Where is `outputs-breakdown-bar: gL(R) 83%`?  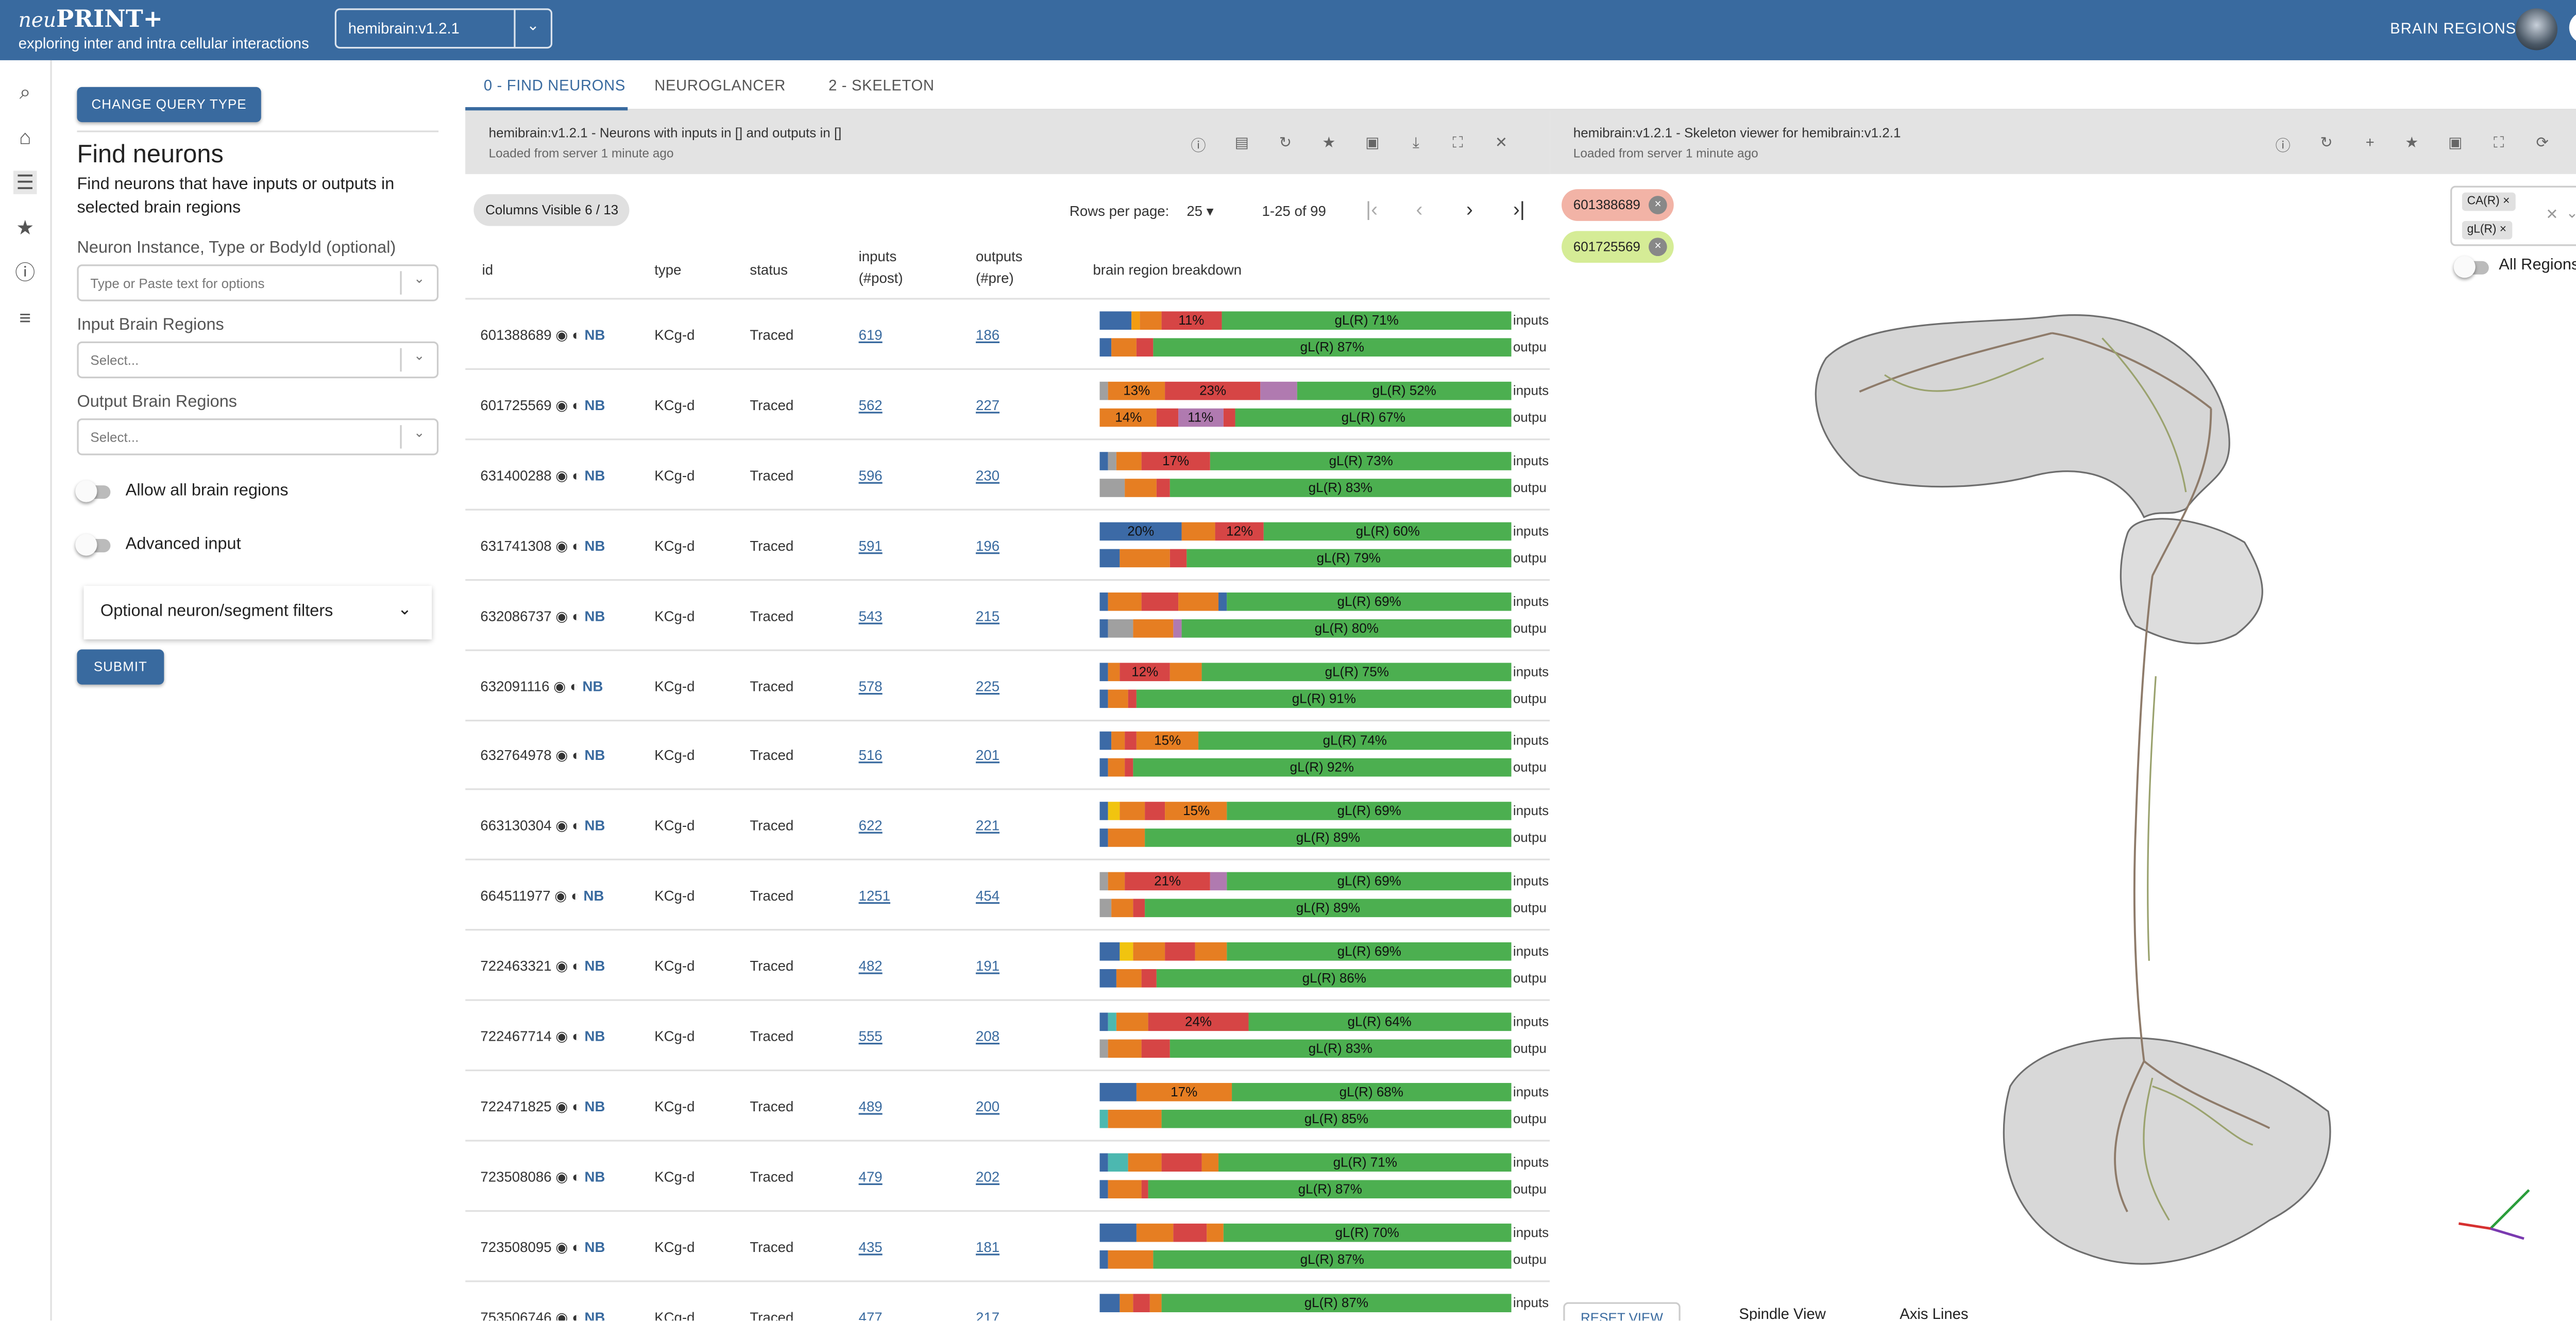 outputs-breakdown-bar: gL(R) 83% is located at coordinates (1305, 487).